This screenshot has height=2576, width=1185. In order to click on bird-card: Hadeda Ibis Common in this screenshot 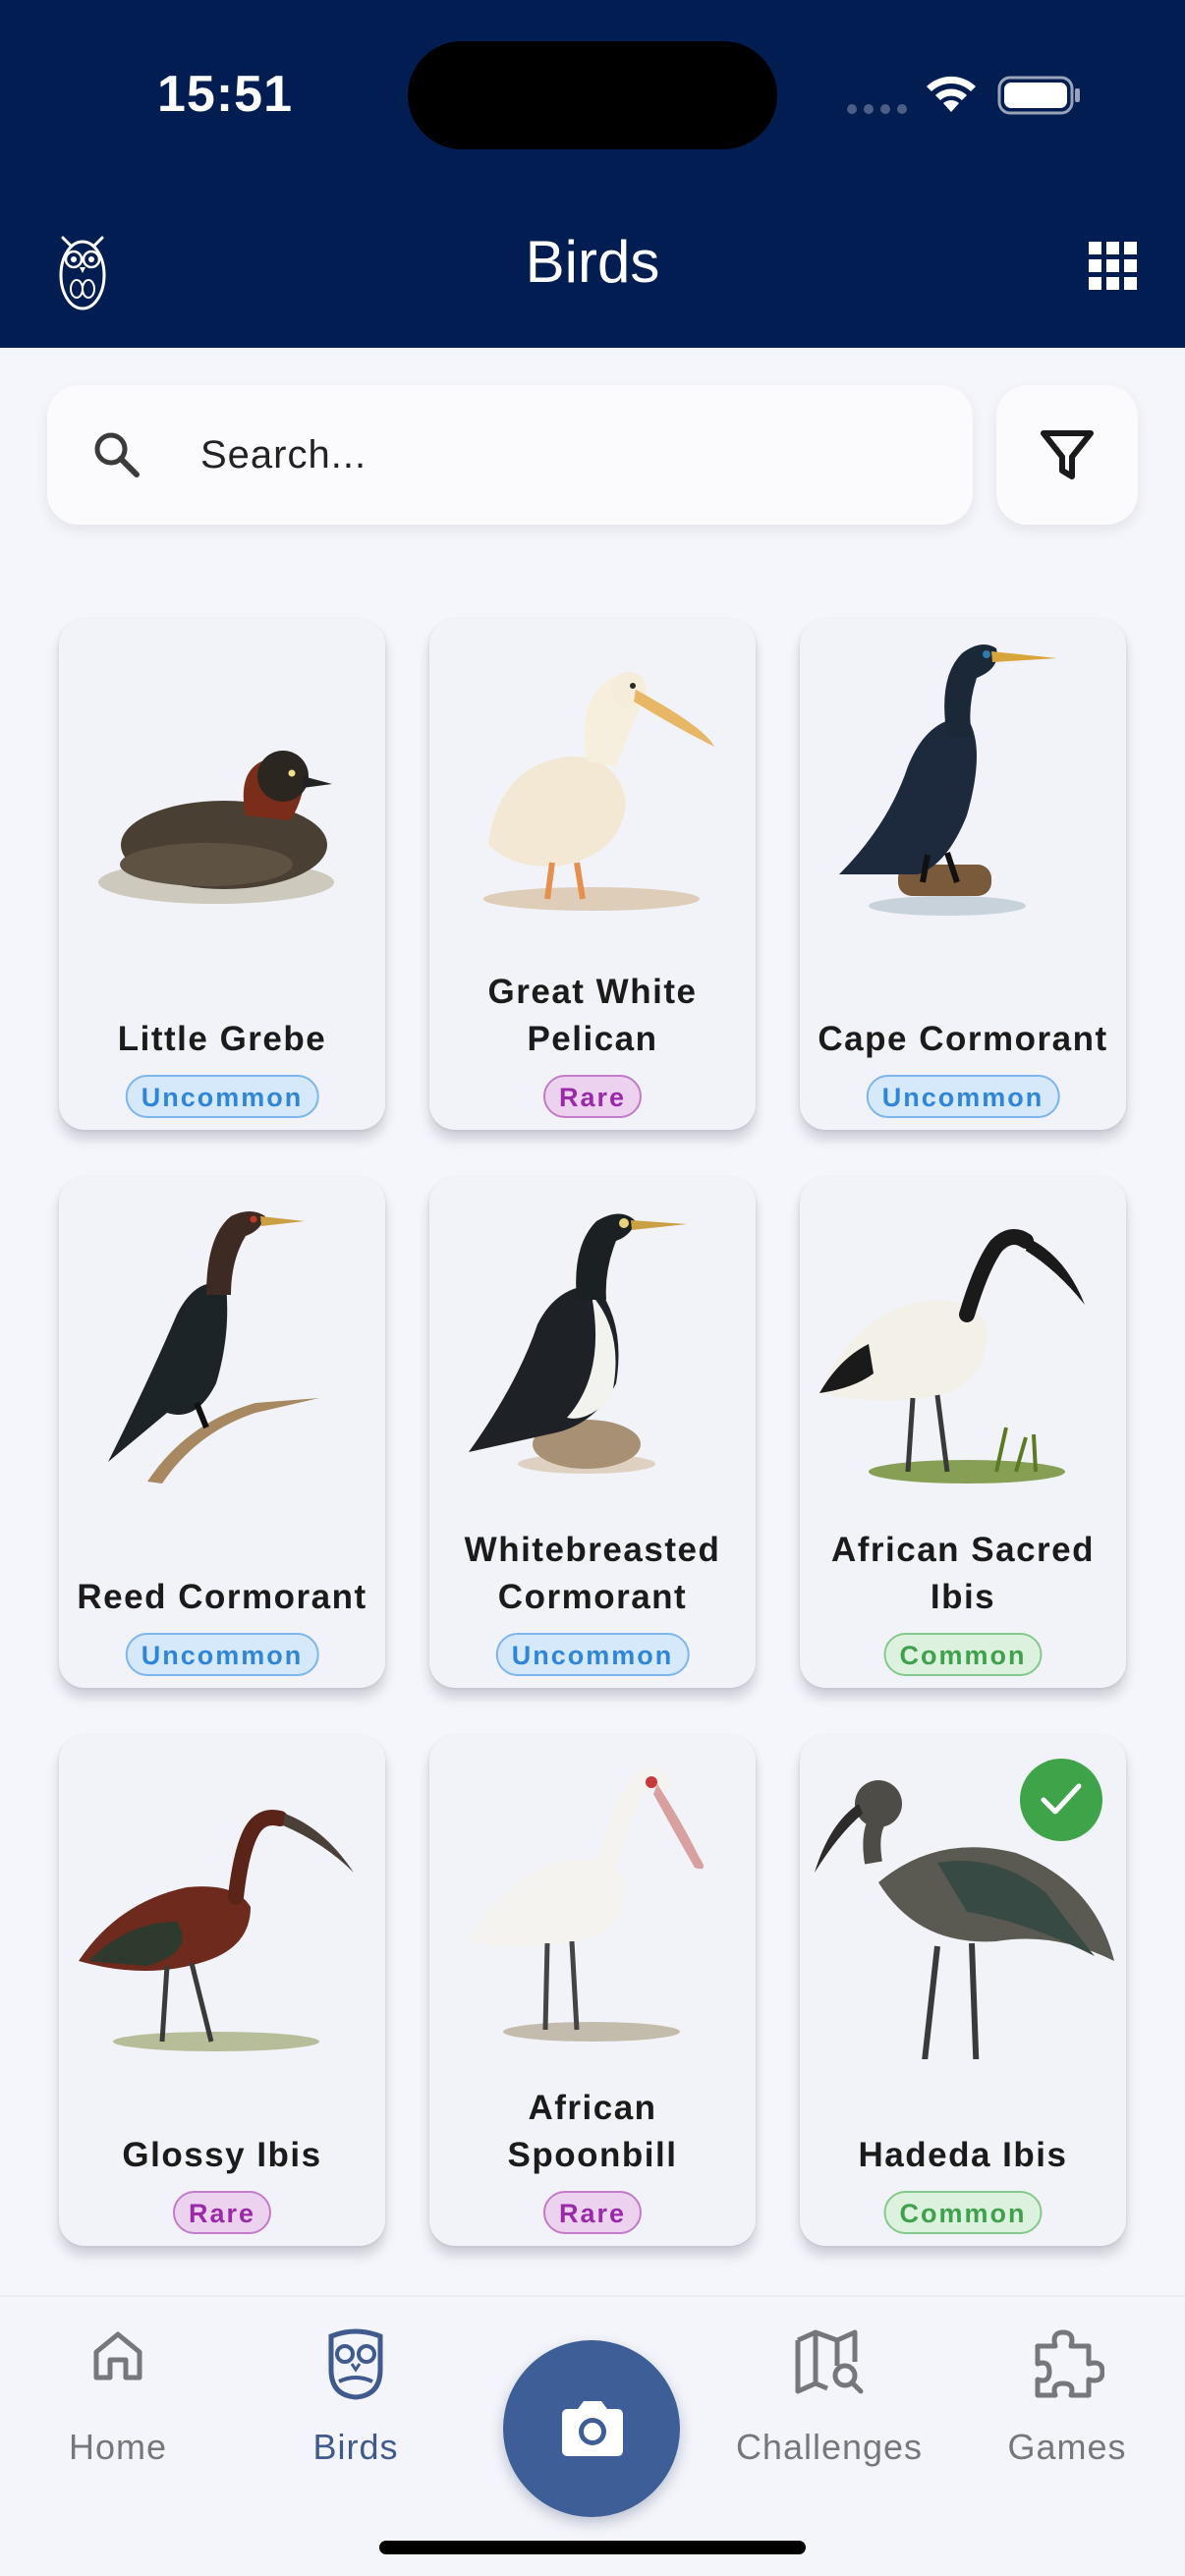, I will do `click(963, 1990)`.